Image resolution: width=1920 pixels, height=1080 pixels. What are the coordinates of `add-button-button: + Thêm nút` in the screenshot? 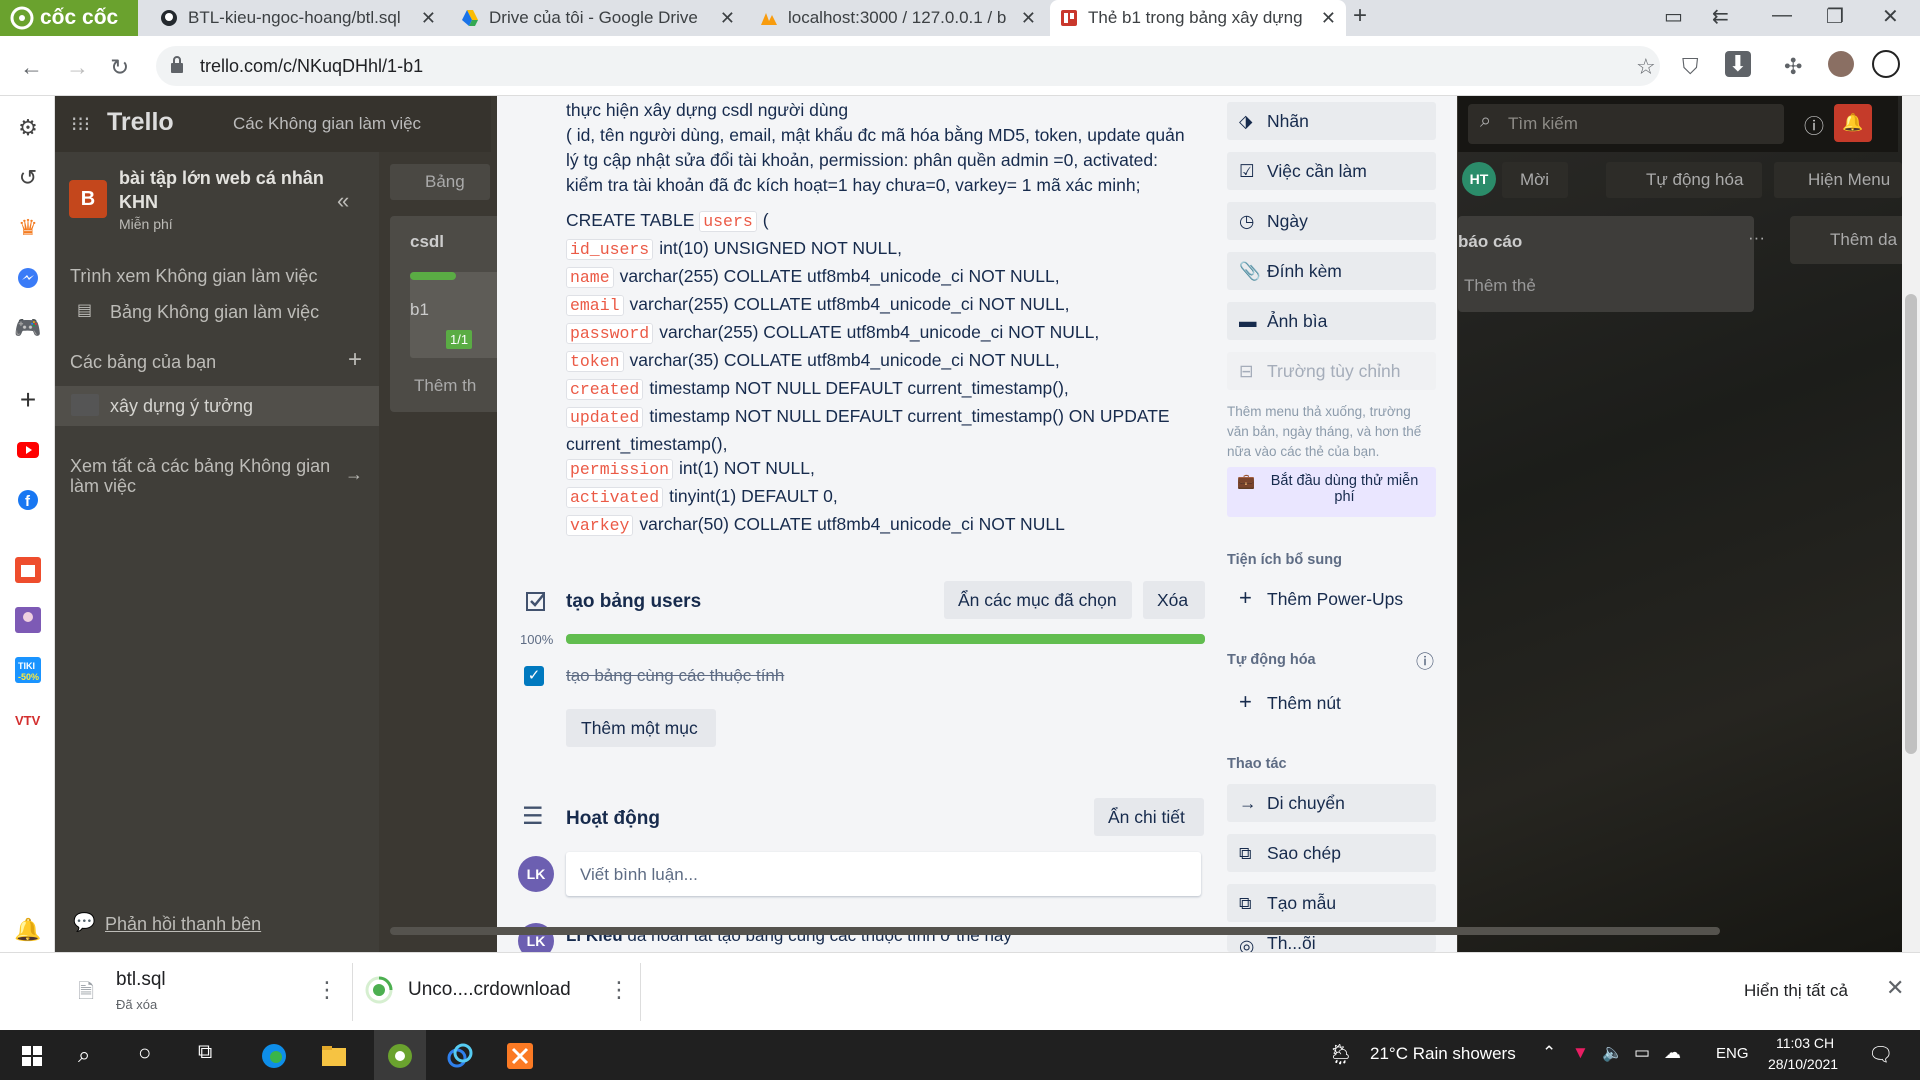 It's located at (1331, 703).